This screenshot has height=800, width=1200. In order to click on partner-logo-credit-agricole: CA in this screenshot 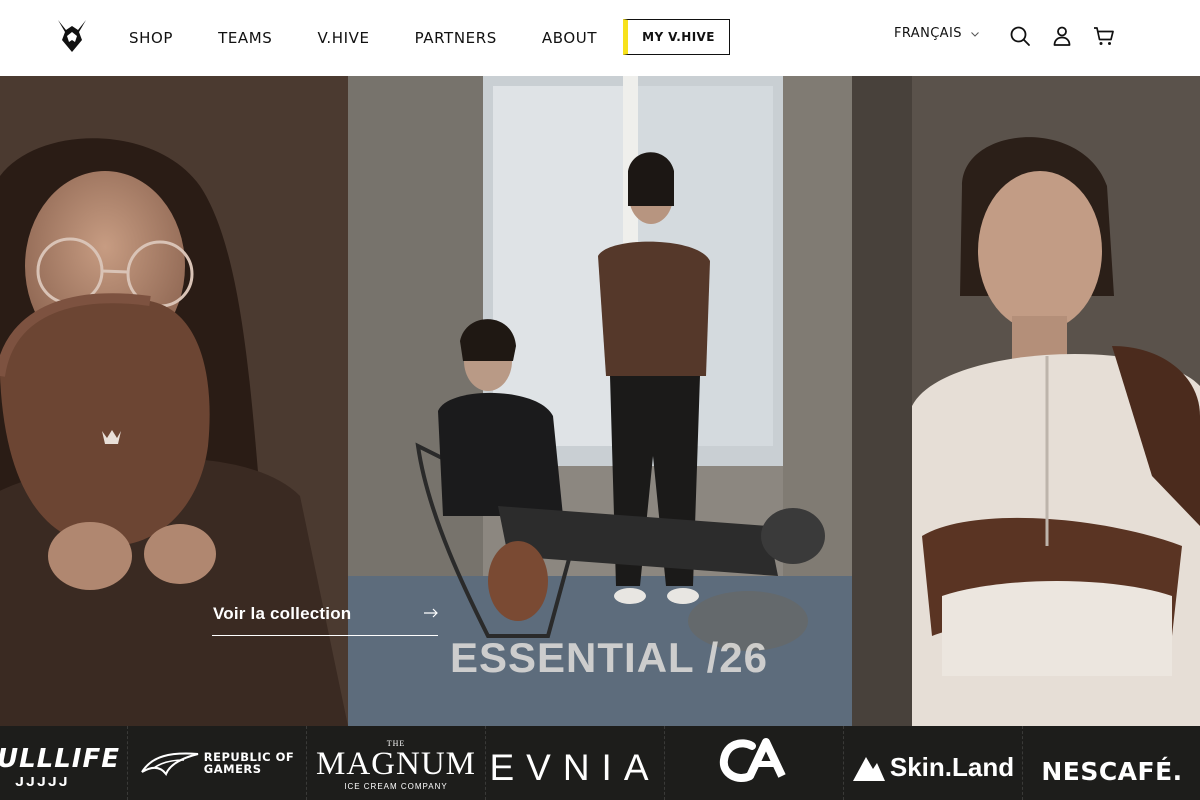, I will do `click(753, 763)`.